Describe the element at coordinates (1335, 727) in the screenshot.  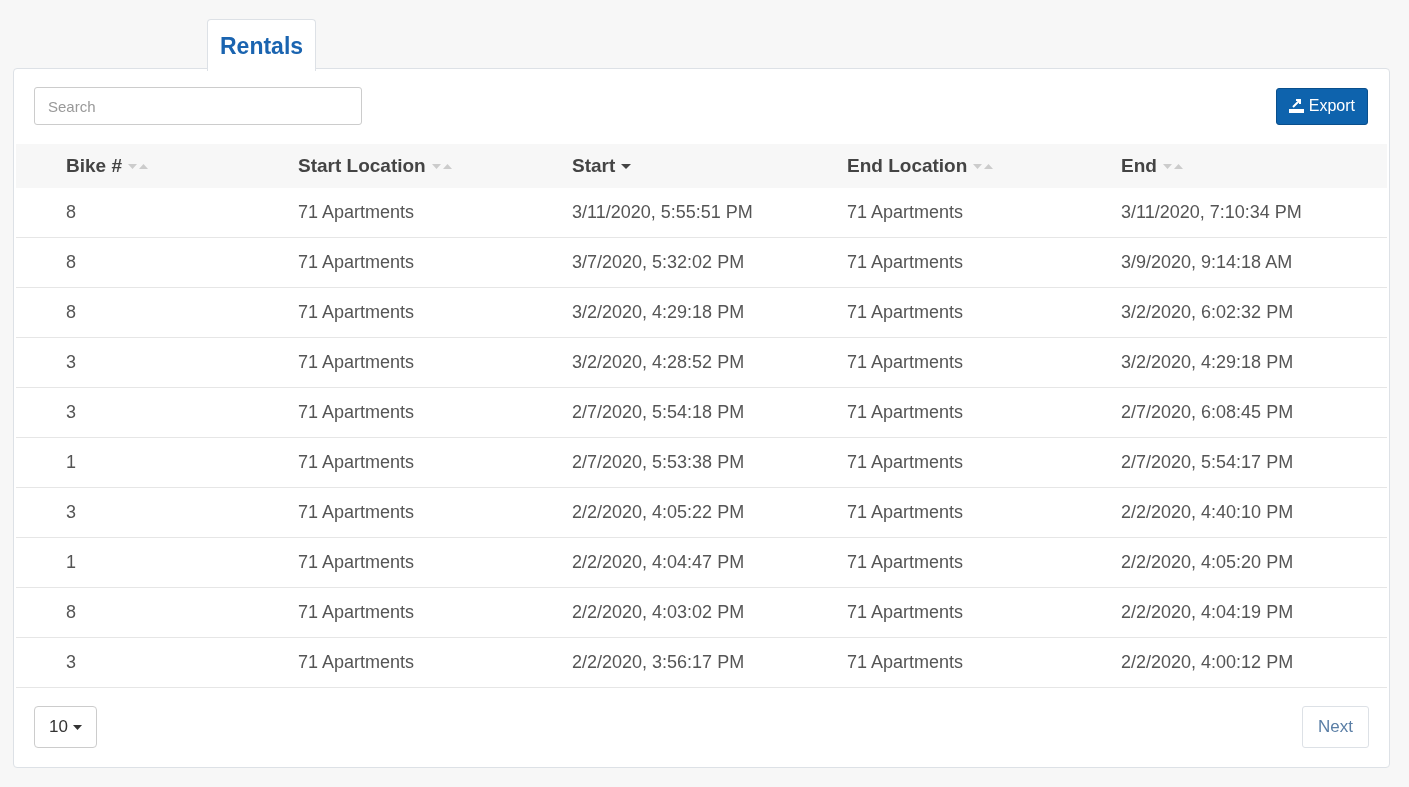
I see `next-button: Next` at that location.